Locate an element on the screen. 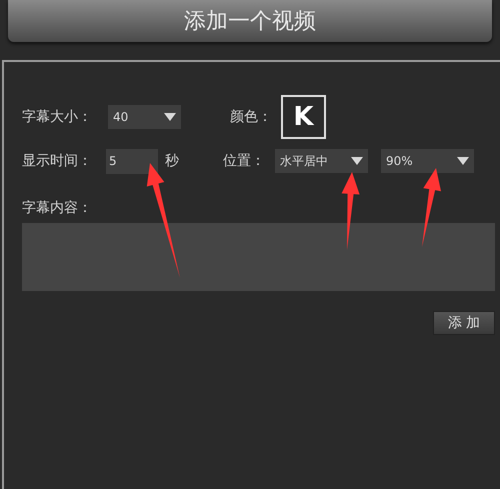 This screenshot has width=500, height=489. content-field is located at coordinates (258, 257).